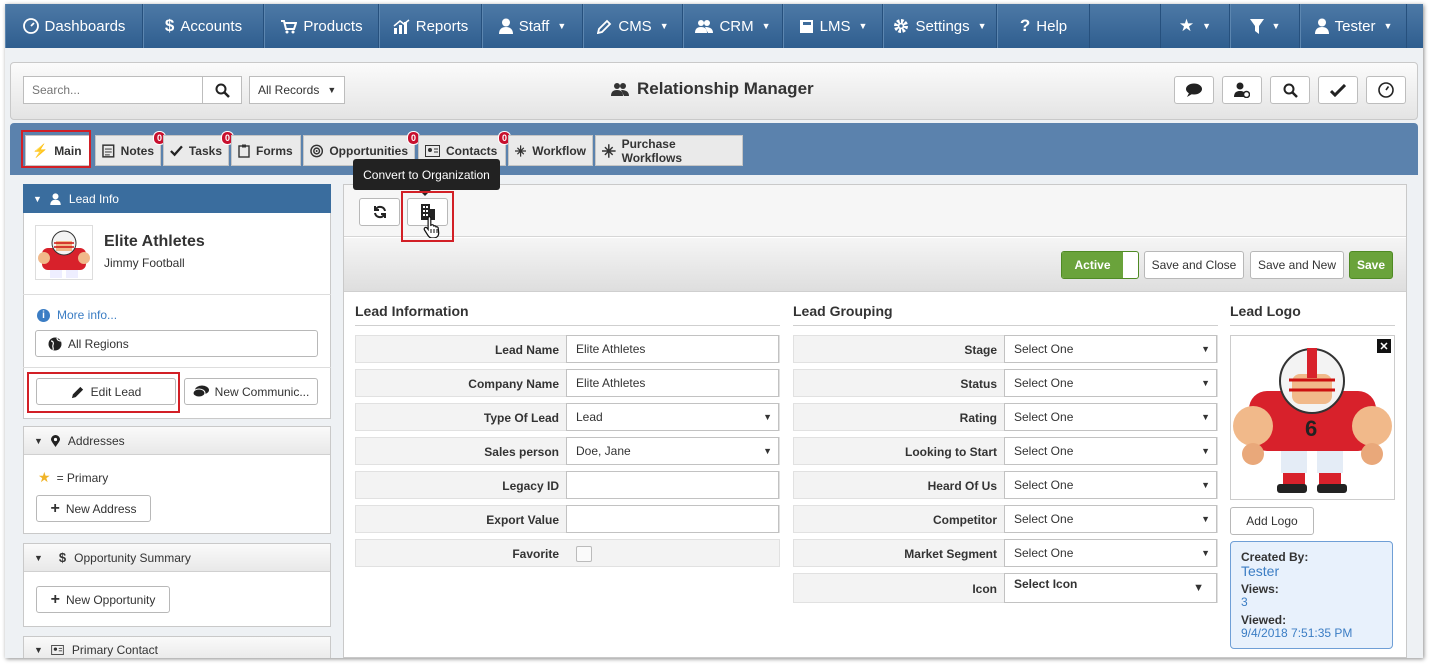 The height and width of the screenshot is (666, 1432). Describe the element at coordinates (1110, 553) in the screenshot. I see `market-segment-select: Select One ▼` at that location.